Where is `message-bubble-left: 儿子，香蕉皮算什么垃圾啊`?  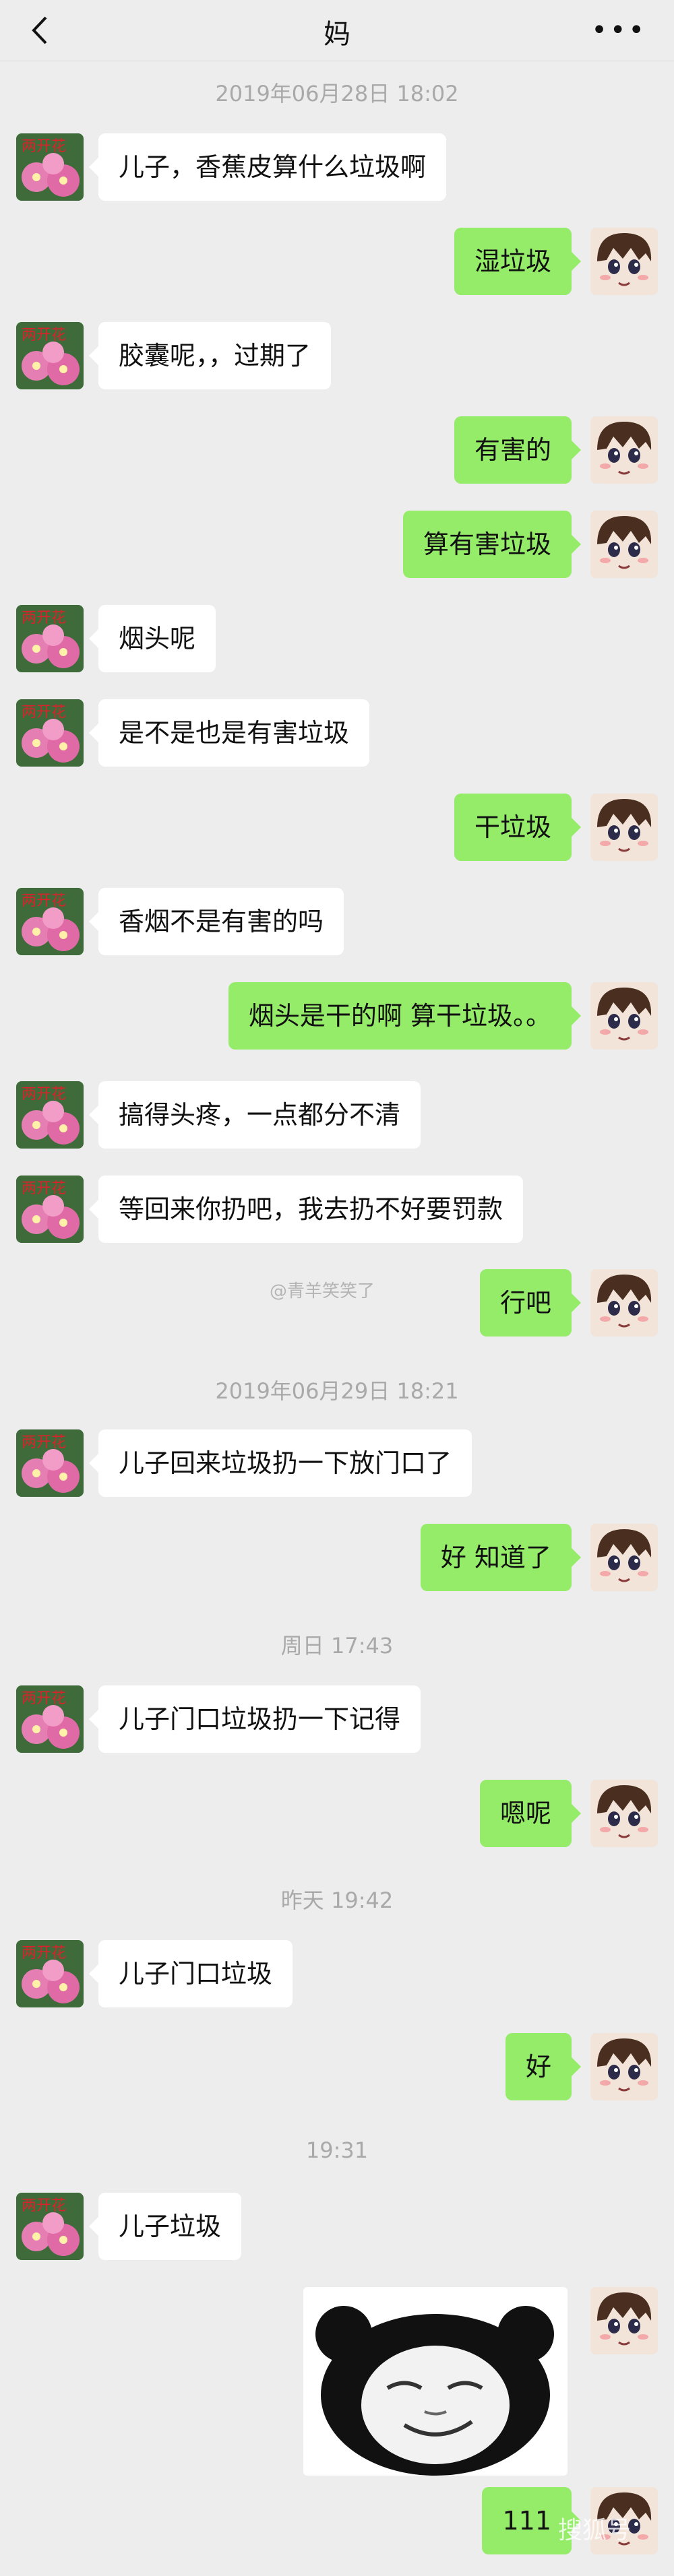 message-bubble-left: 儿子，香蕉皮算什么垃圾啊 is located at coordinates (267, 167).